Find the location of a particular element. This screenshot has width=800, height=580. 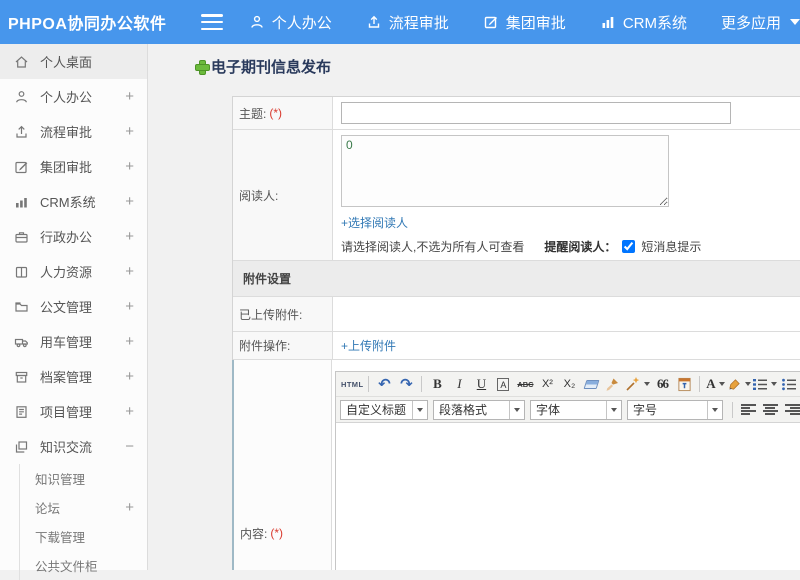

redo-icon: ↷ is located at coordinates (406, 384).